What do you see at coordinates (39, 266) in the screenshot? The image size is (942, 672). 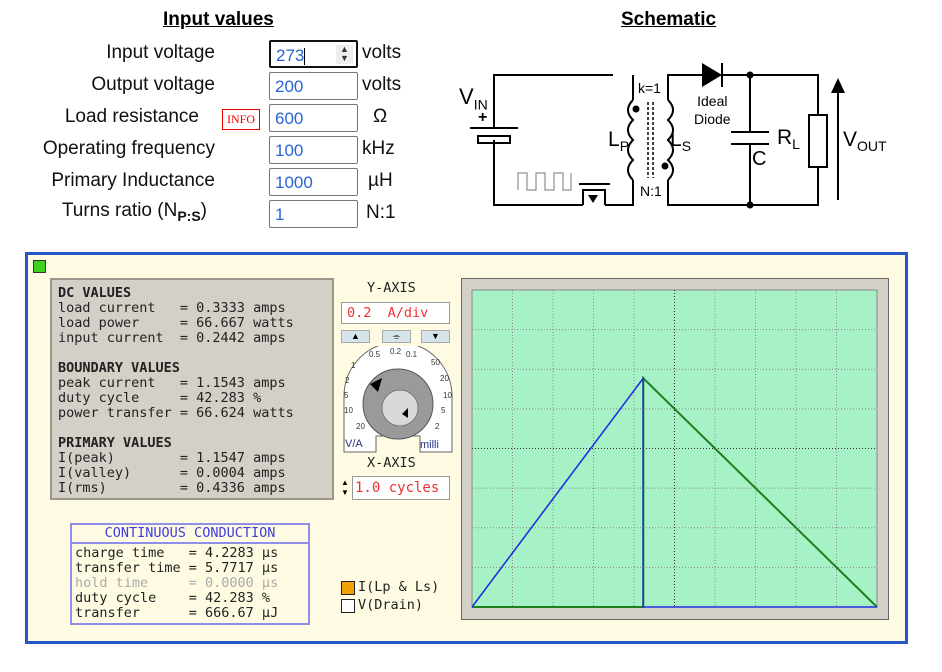 I see `run-indicator` at bounding box center [39, 266].